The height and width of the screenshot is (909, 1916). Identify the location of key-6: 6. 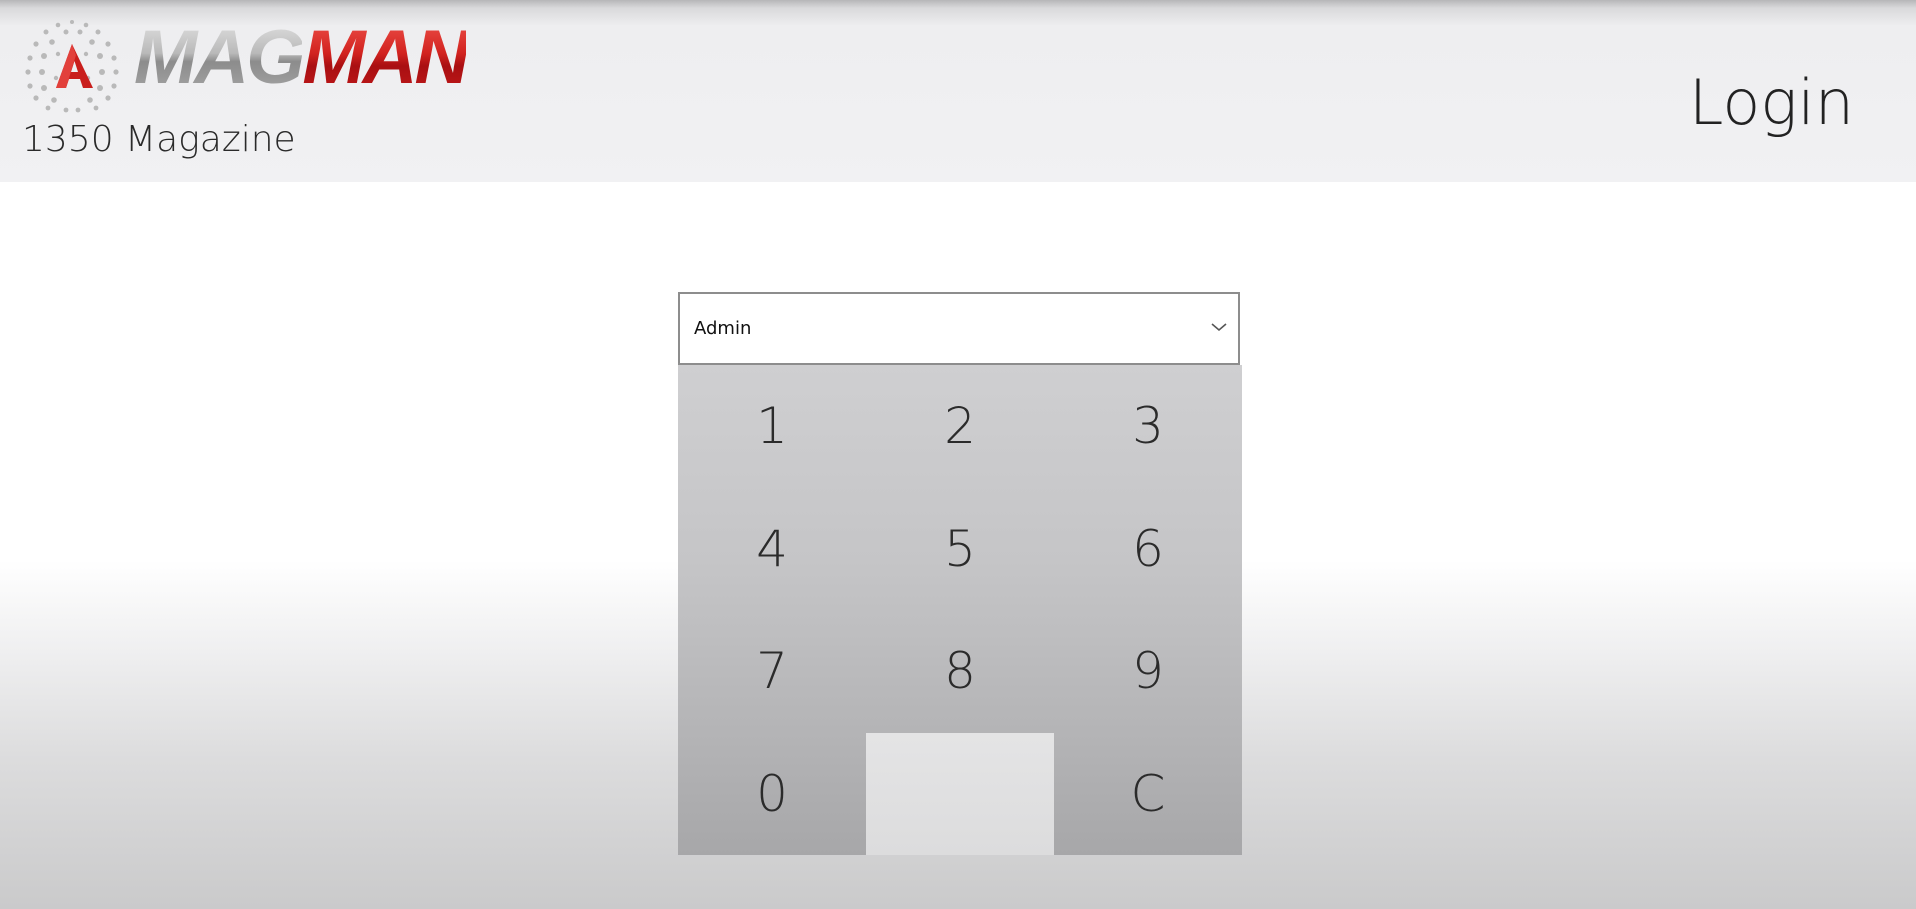
(1148, 549).